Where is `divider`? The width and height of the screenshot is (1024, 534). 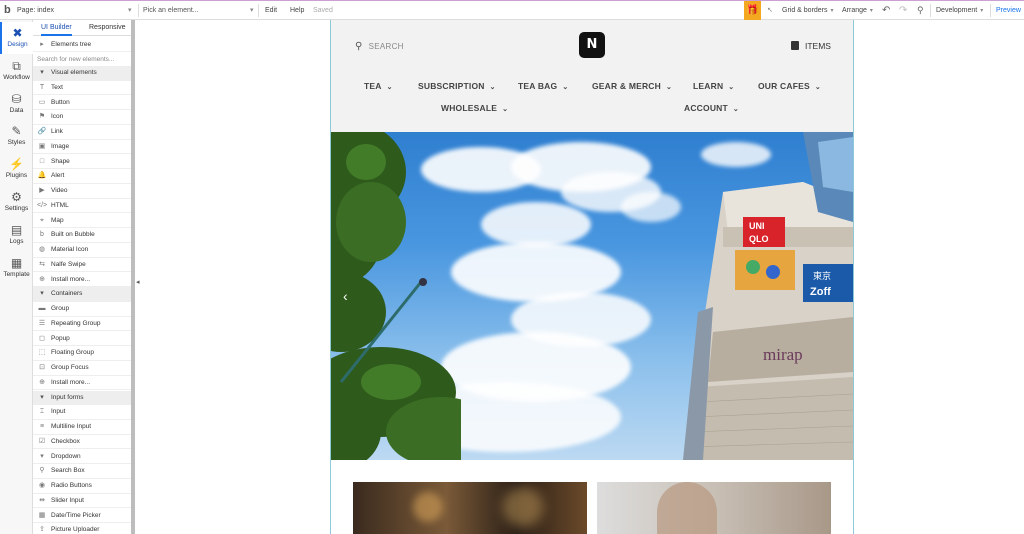
divider is located at coordinates (990, 10).